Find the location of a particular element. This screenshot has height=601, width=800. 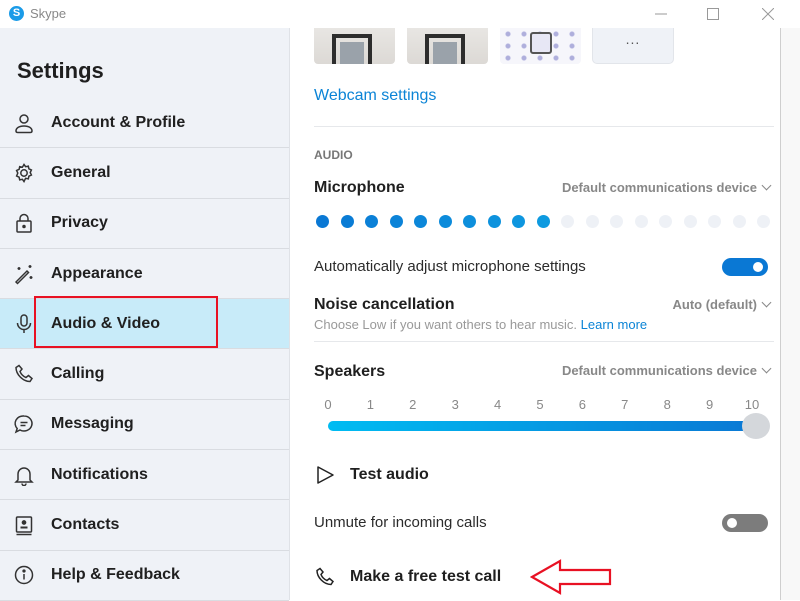

sidebar-title: Settings is located at coordinates (60, 70).